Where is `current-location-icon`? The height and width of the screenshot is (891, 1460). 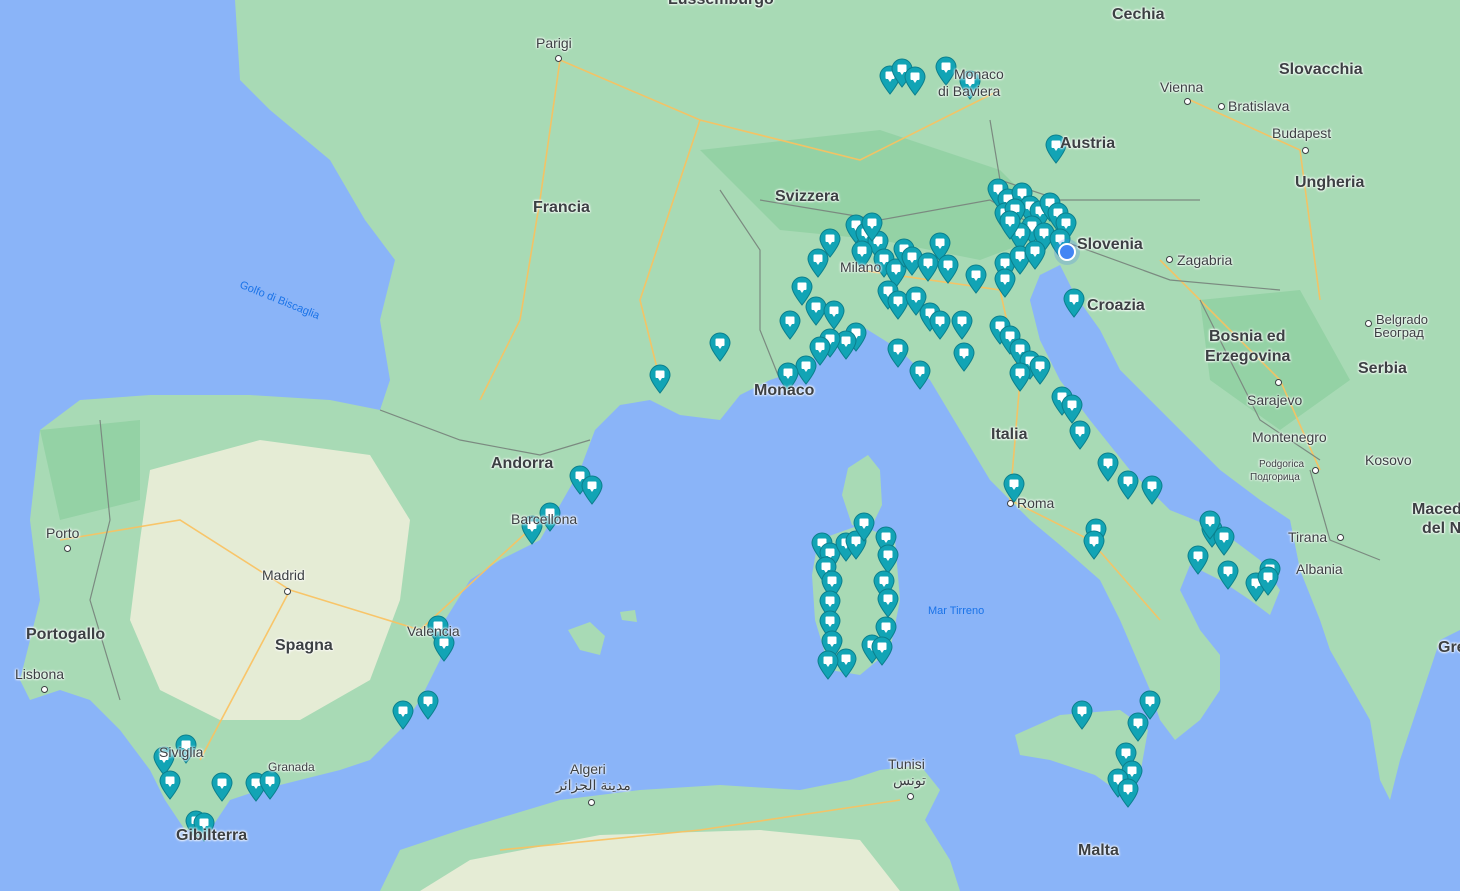 current-location-icon is located at coordinates (1067, 252).